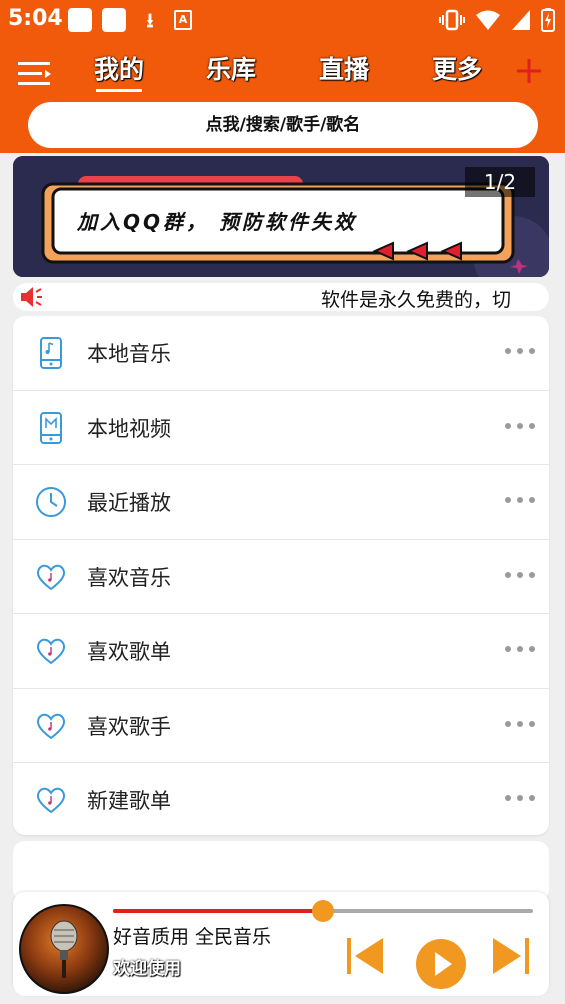 This screenshot has height=1004, width=565. I want to click on list-item-liked-playlists: 喜欢歌单, so click(281, 651).